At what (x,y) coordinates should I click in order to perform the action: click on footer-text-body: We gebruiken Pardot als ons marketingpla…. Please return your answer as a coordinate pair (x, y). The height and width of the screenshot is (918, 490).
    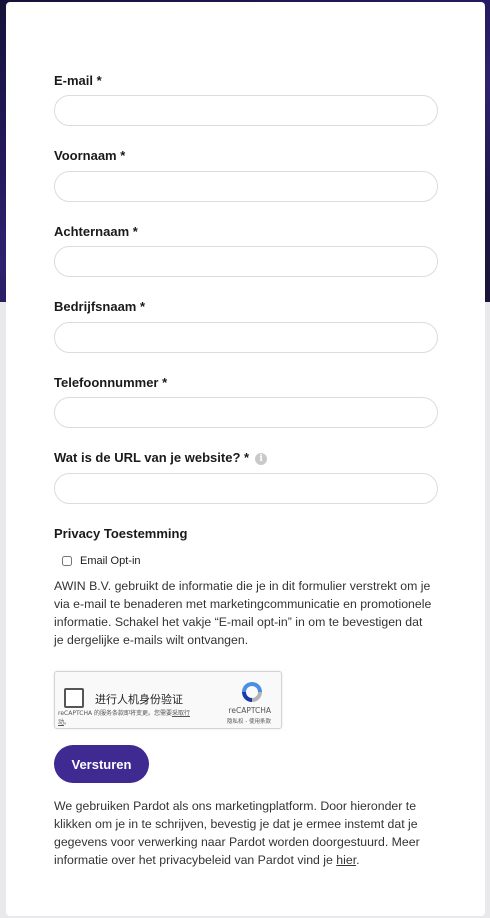
    Looking at the image, I should click on (237, 833).